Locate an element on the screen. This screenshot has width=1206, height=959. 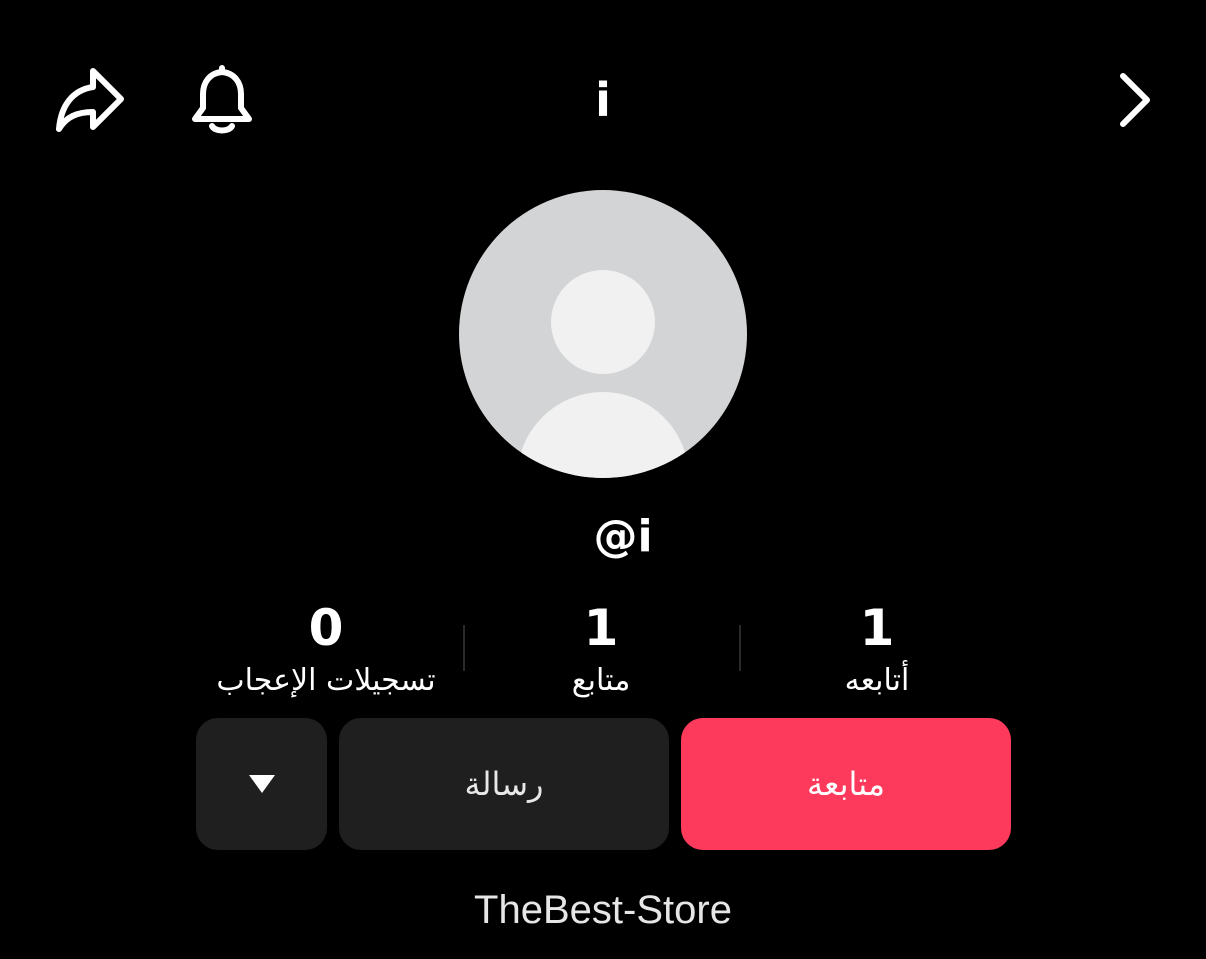
followers-stat: 1 متابع is located at coordinates (601, 650).